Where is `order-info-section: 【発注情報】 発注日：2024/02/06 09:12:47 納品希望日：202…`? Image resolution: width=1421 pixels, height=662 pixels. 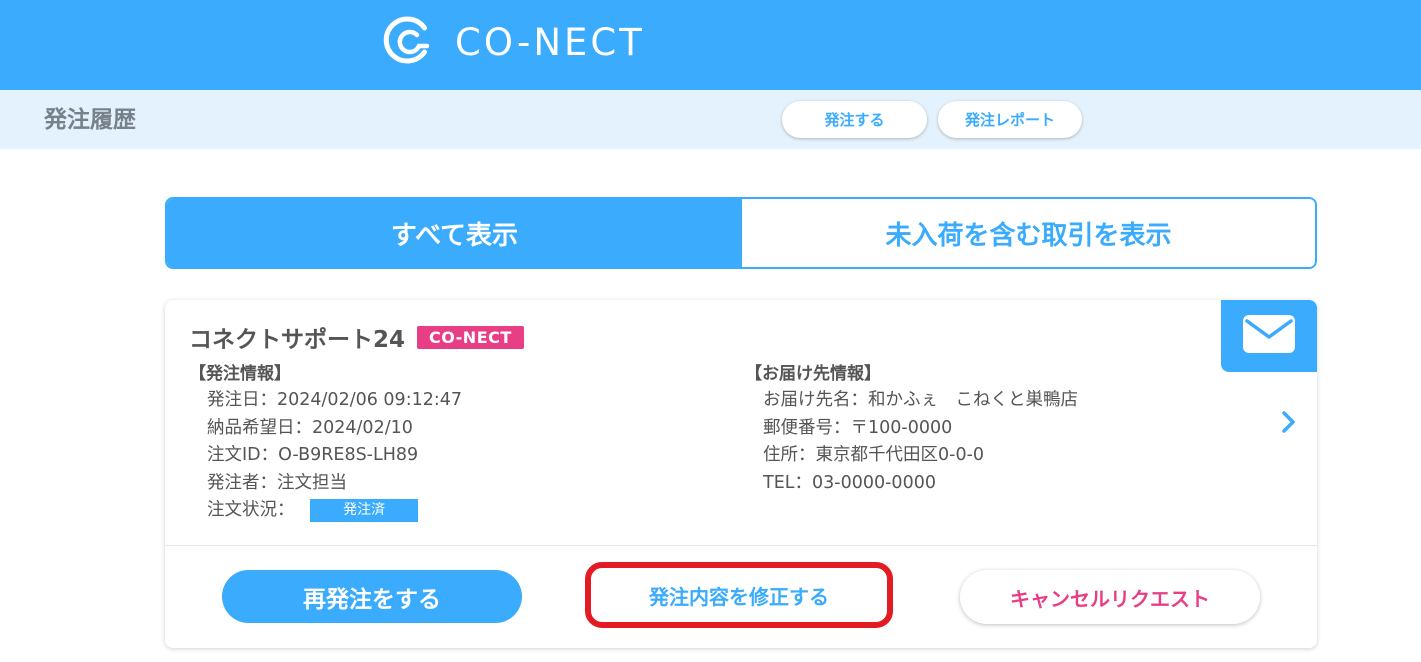 order-info-section: 【発注情報】 発注日：2024/02/06 09:12:47 納品希望日：202… is located at coordinates (325, 443).